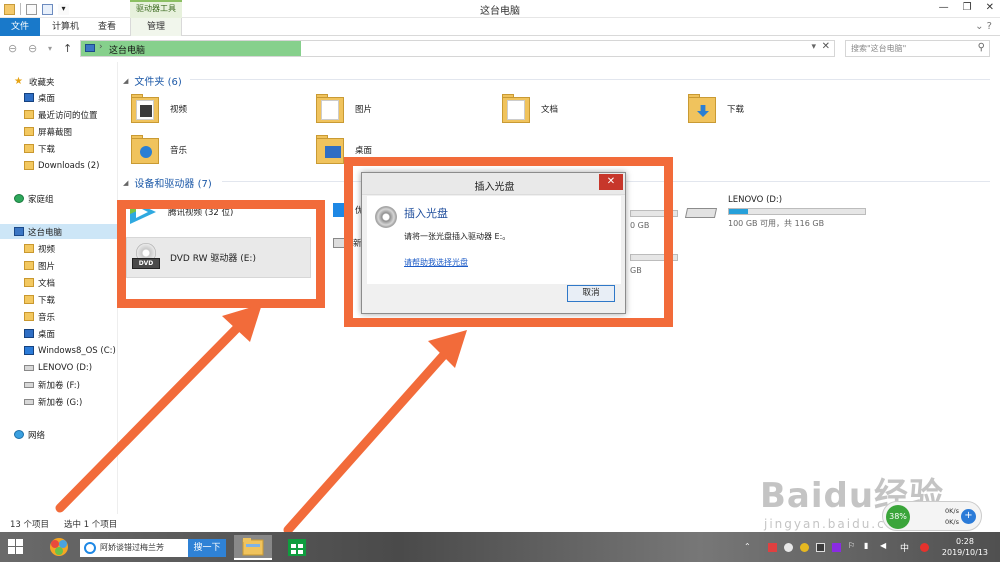 The width and height of the screenshot is (1000, 562). Describe the element at coordinates (924, 547) in the screenshot. I see `sogou-icon` at that location.